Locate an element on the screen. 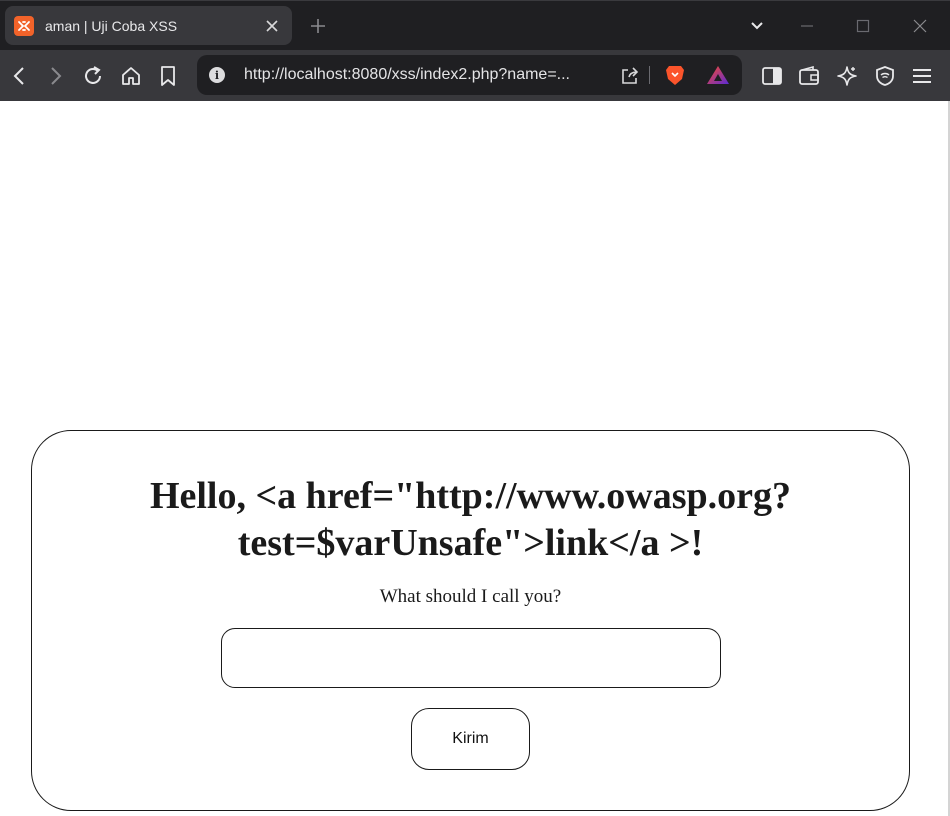 The width and height of the screenshot is (950, 816). name-input is located at coordinates (471, 658).